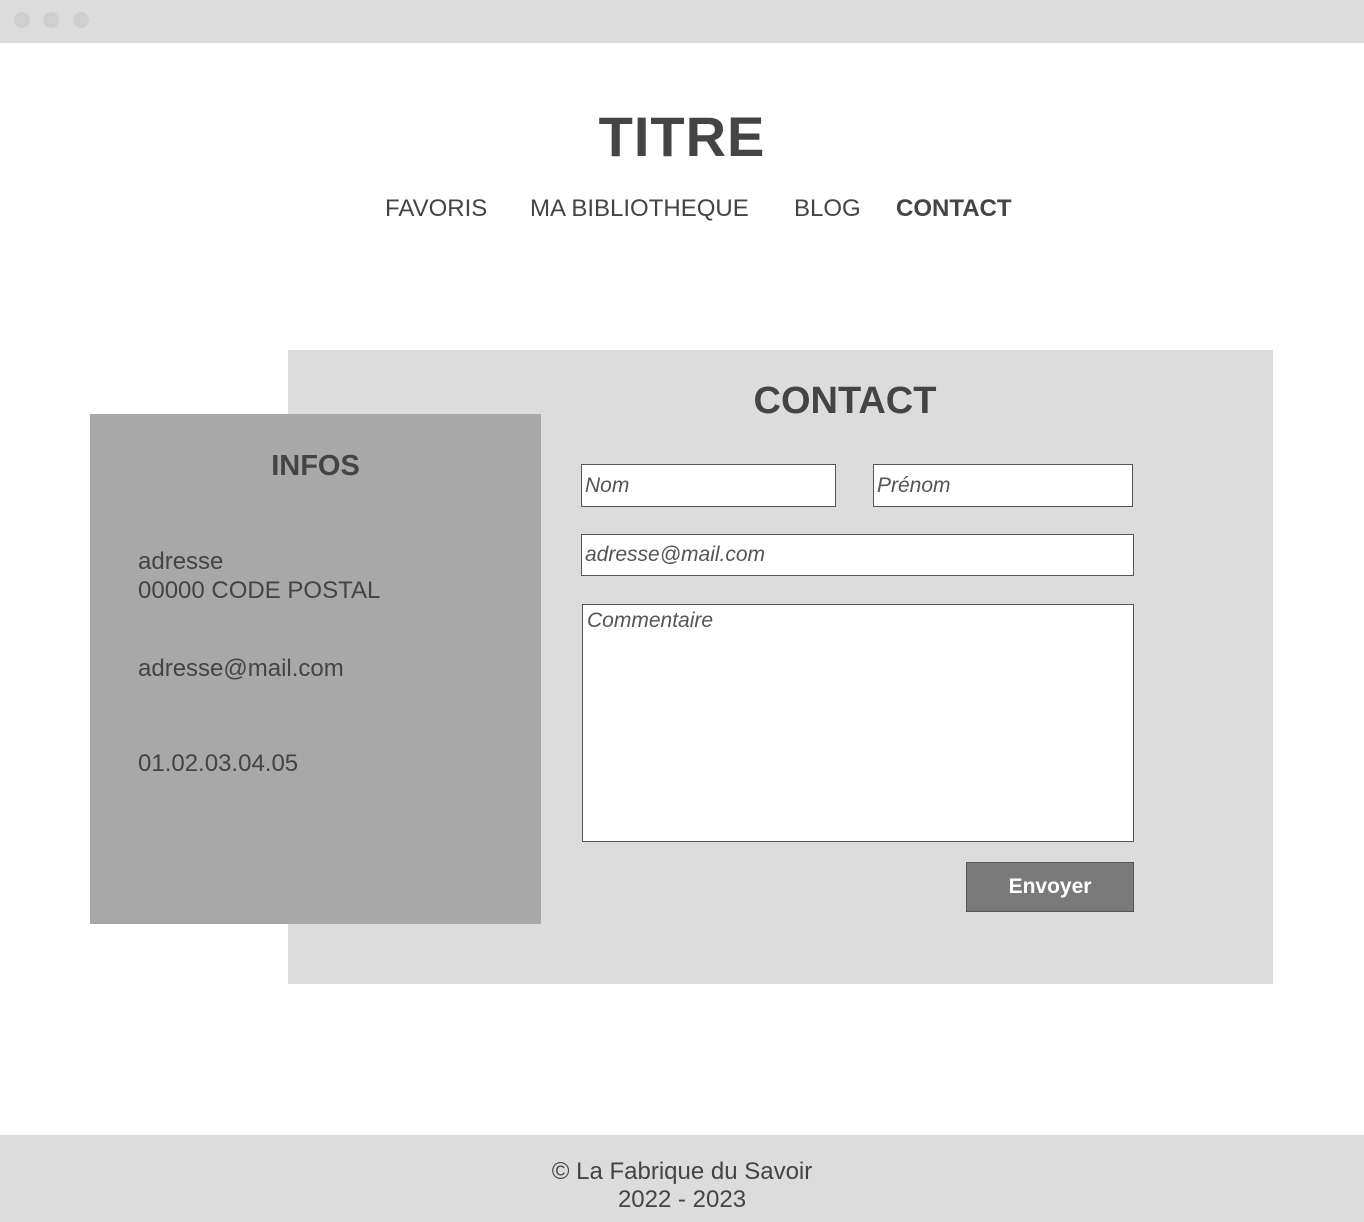  I want to click on site-title: TITRE, so click(682, 136).